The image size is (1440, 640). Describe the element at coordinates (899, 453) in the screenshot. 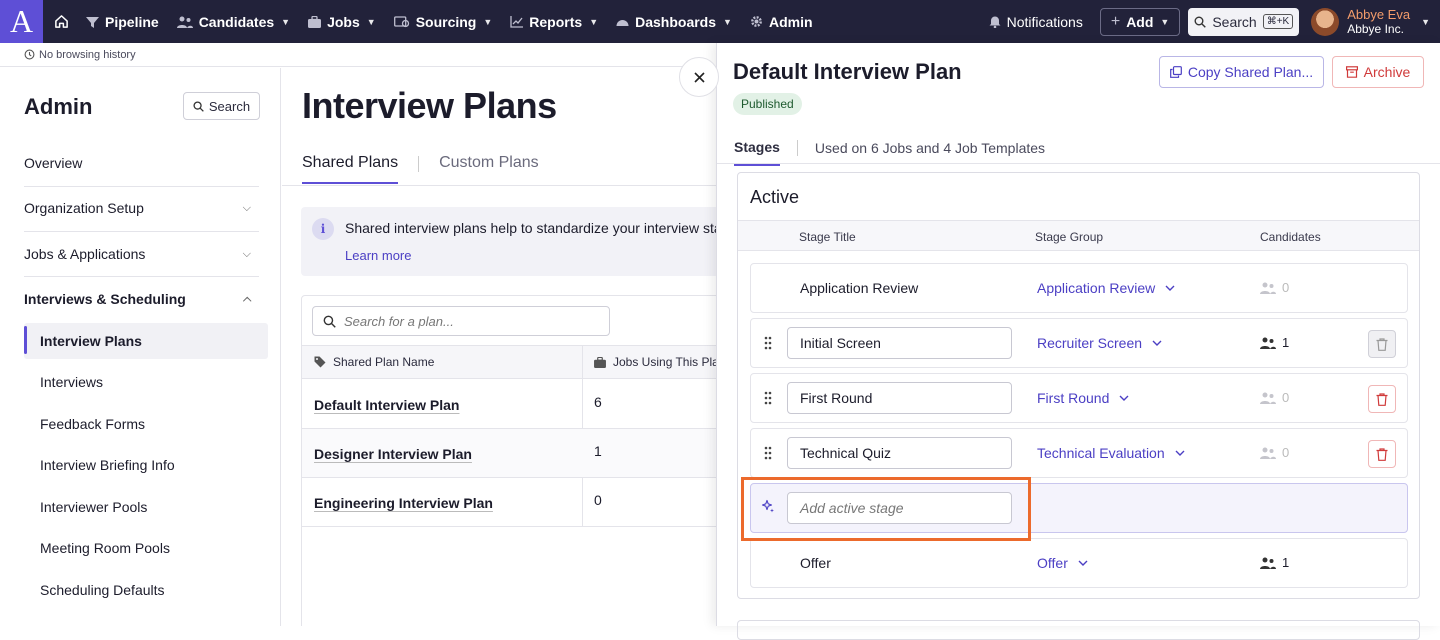

I see `stage-title-input: Technical Quiz` at that location.